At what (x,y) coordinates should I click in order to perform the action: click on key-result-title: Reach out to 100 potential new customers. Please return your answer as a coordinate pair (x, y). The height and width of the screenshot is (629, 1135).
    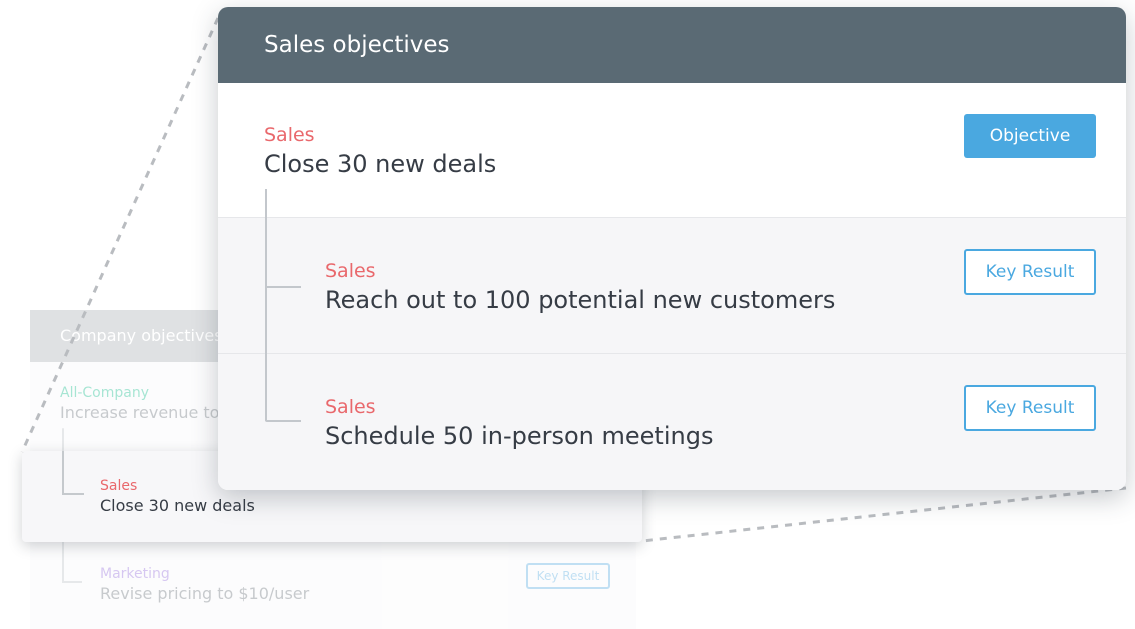
    Looking at the image, I should click on (580, 300).